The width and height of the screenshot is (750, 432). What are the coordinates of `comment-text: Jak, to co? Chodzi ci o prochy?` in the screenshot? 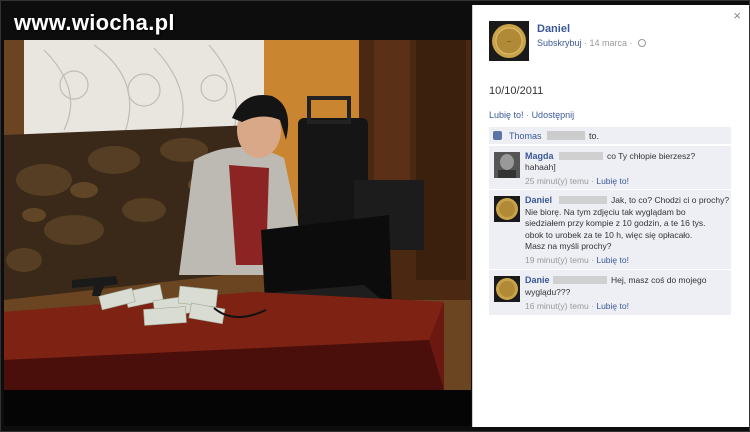 It's located at (670, 200).